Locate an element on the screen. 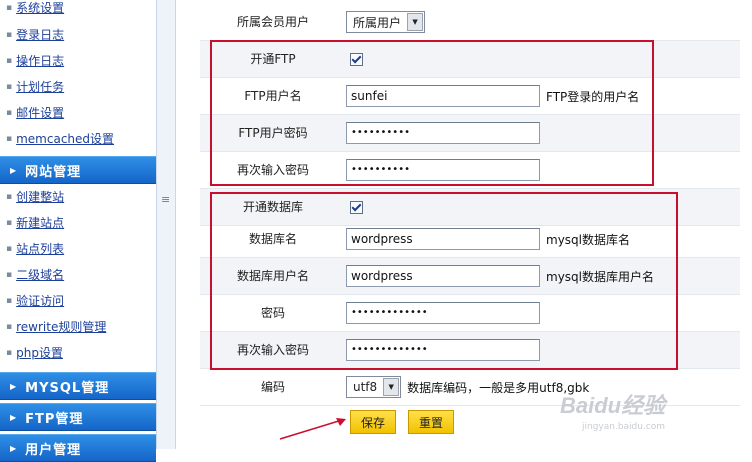 This screenshot has height=462, width=752. db-password-input: ••••••••••••• is located at coordinates (443, 313).